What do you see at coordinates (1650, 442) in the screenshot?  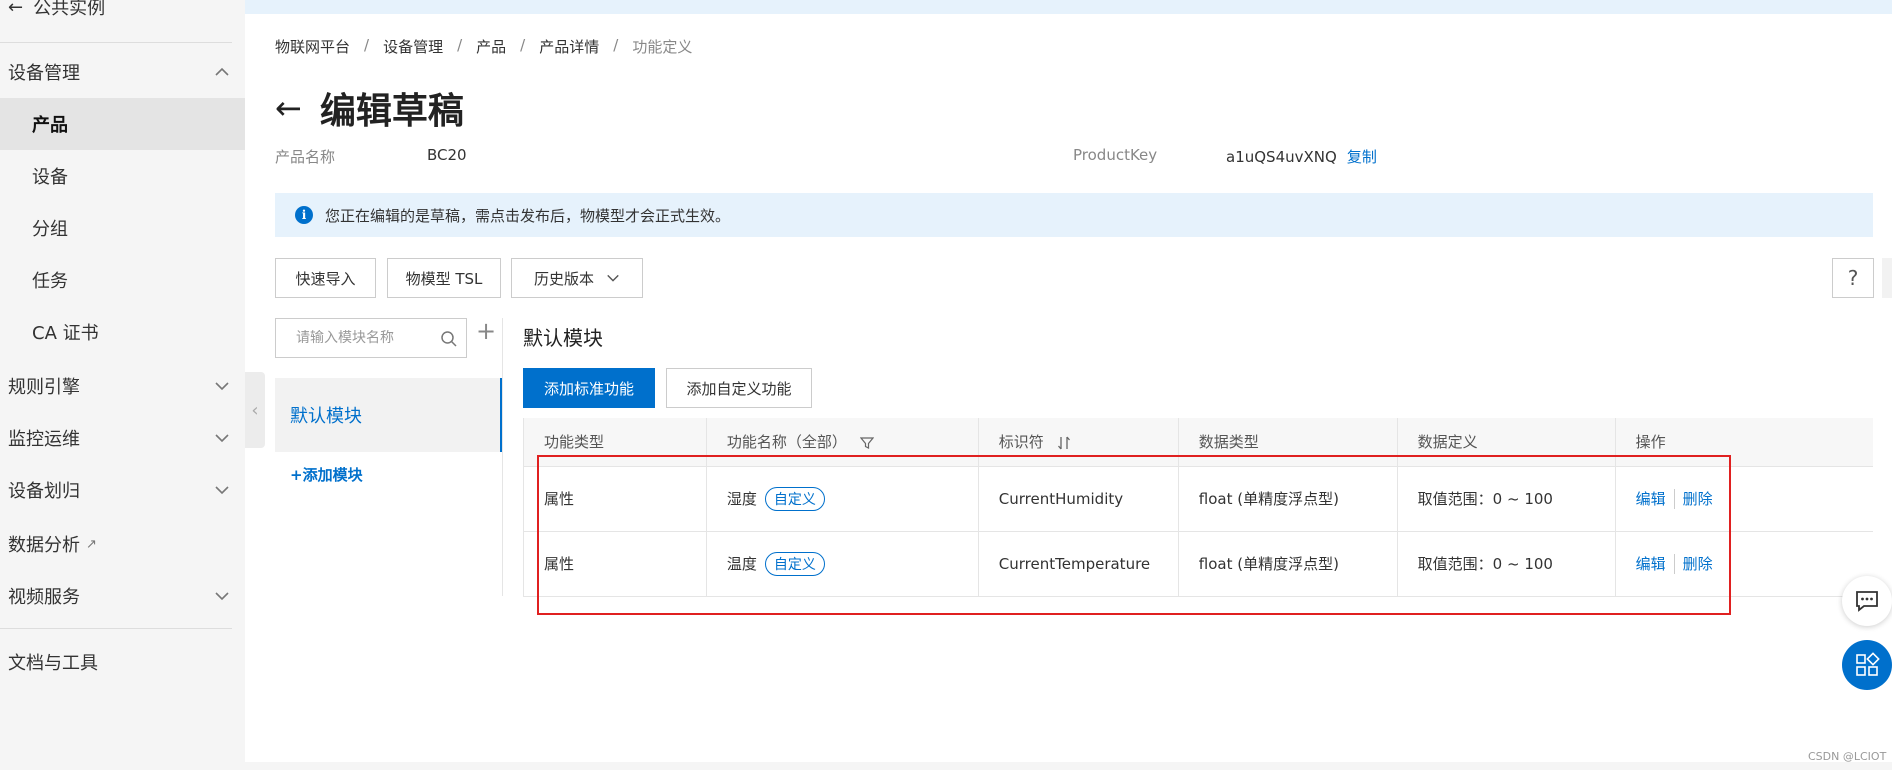 I see `column-header-label: 操作` at bounding box center [1650, 442].